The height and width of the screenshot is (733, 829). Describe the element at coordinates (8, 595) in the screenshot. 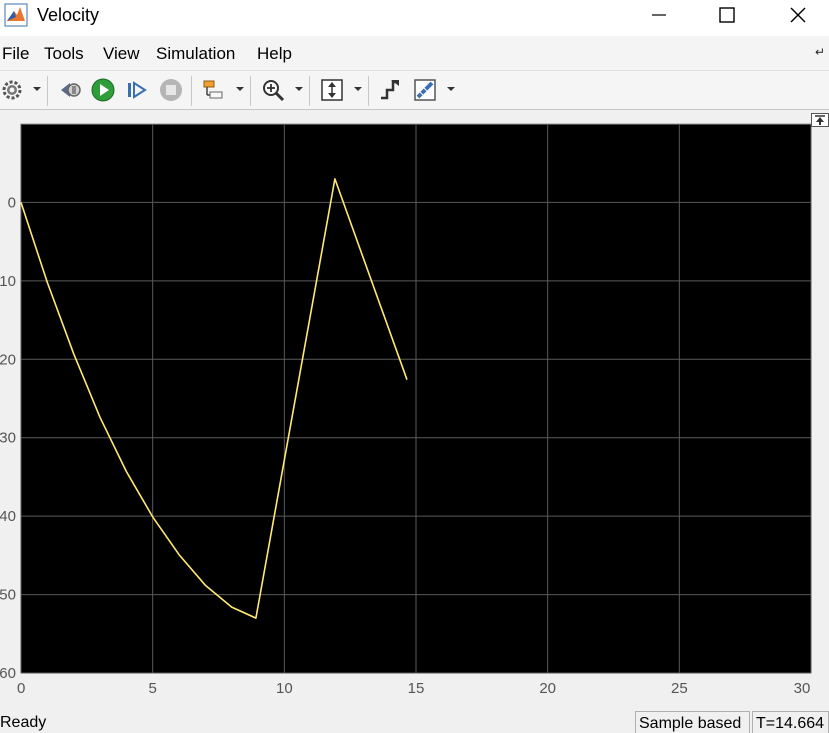

I see `y-tick-label: -50` at that location.